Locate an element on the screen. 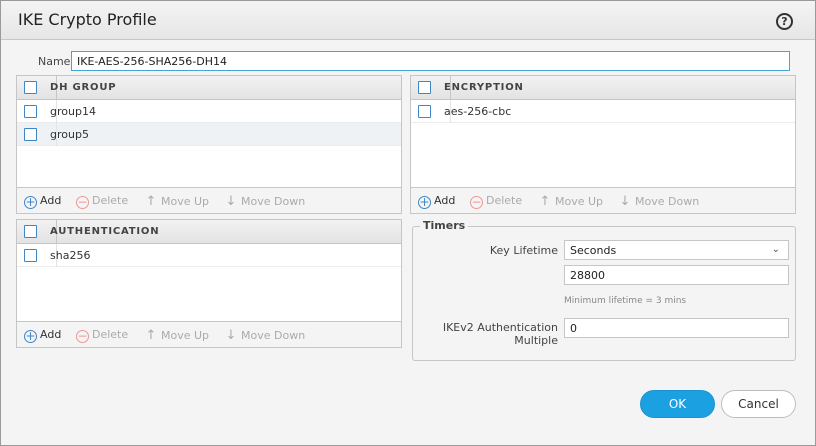 The image size is (816, 446). dh-group-column-label: DH GROUP is located at coordinates (83, 87).